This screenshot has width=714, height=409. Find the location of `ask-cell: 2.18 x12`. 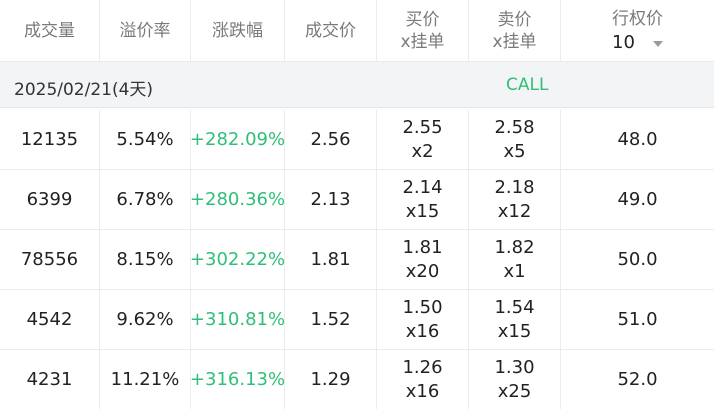

ask-cell: 2.18 x12 is located at coordinates (515, 199).